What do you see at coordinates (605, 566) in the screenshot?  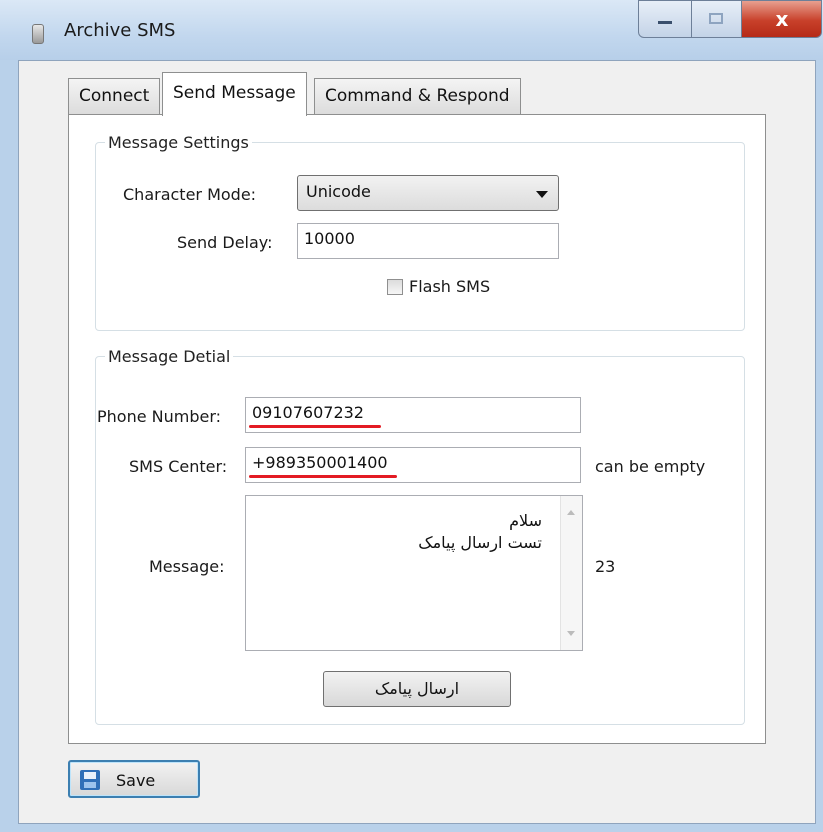 I see `message-char-count: 23` at bounding box center [605, 566].